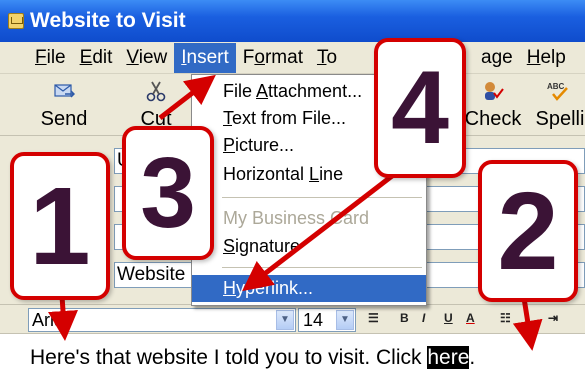 The height and width of the screenshot is (377, 585). Describe the element at coordinates (273, 58) in the screenshot. I see `menu-format: Format` at that location.